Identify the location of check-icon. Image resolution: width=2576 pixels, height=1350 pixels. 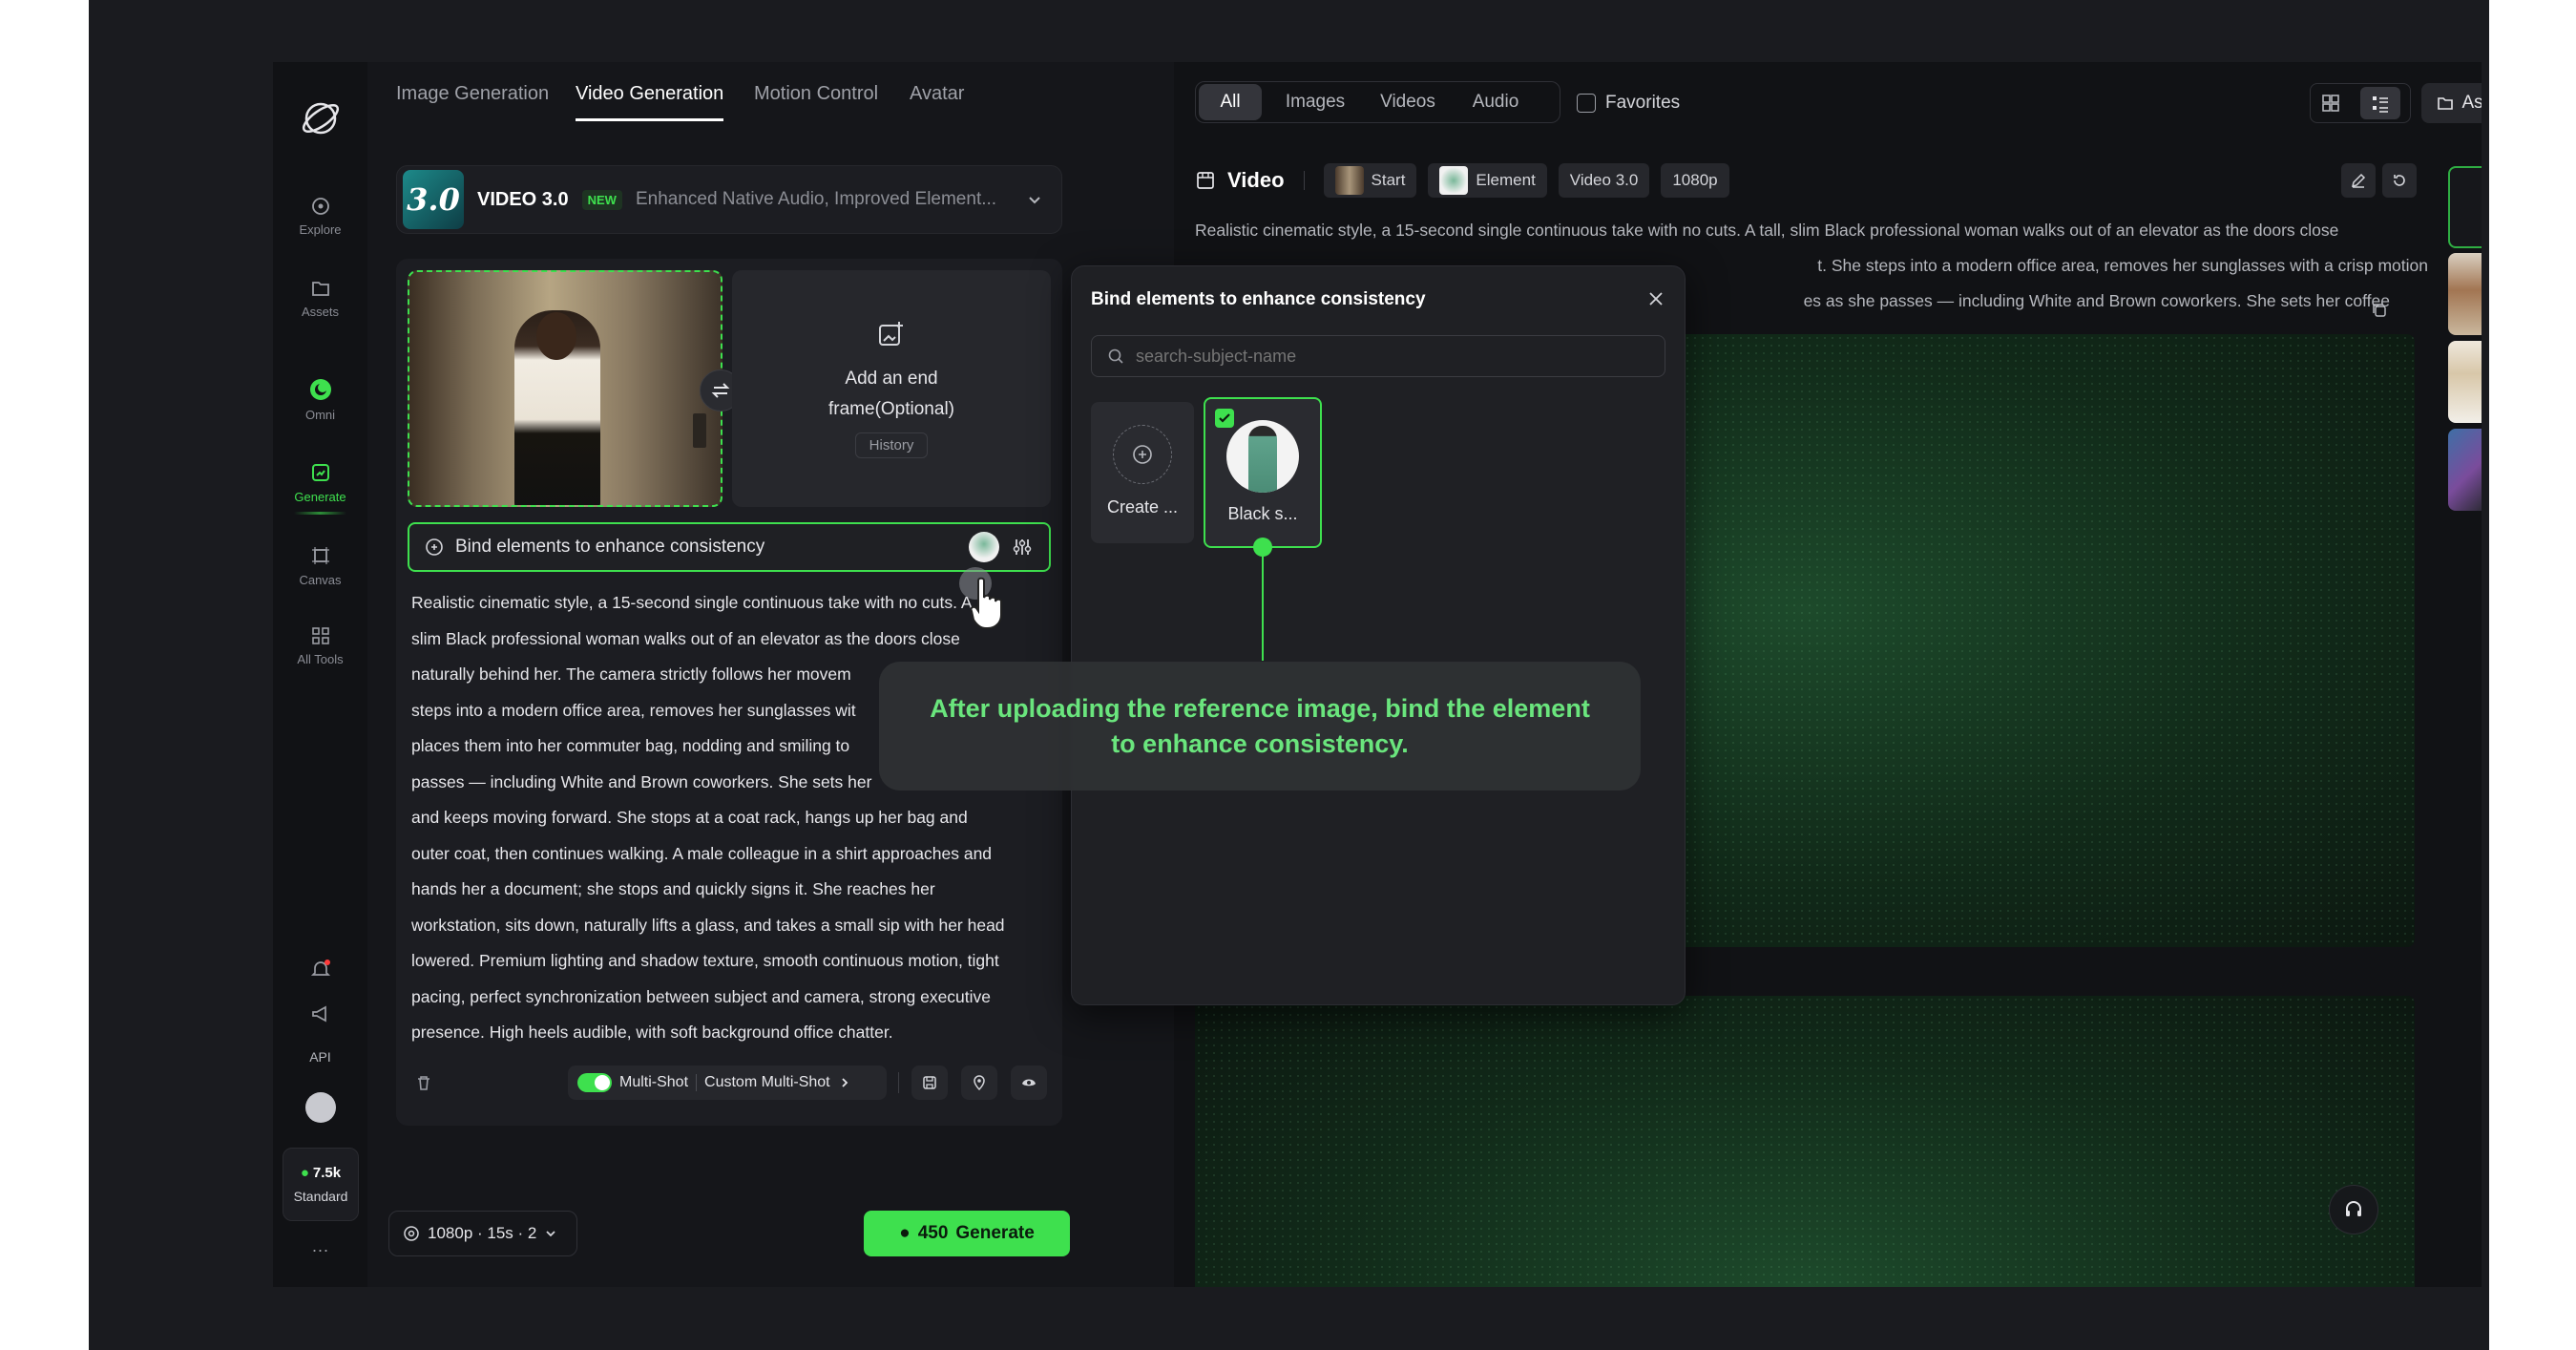
(1224, 418).